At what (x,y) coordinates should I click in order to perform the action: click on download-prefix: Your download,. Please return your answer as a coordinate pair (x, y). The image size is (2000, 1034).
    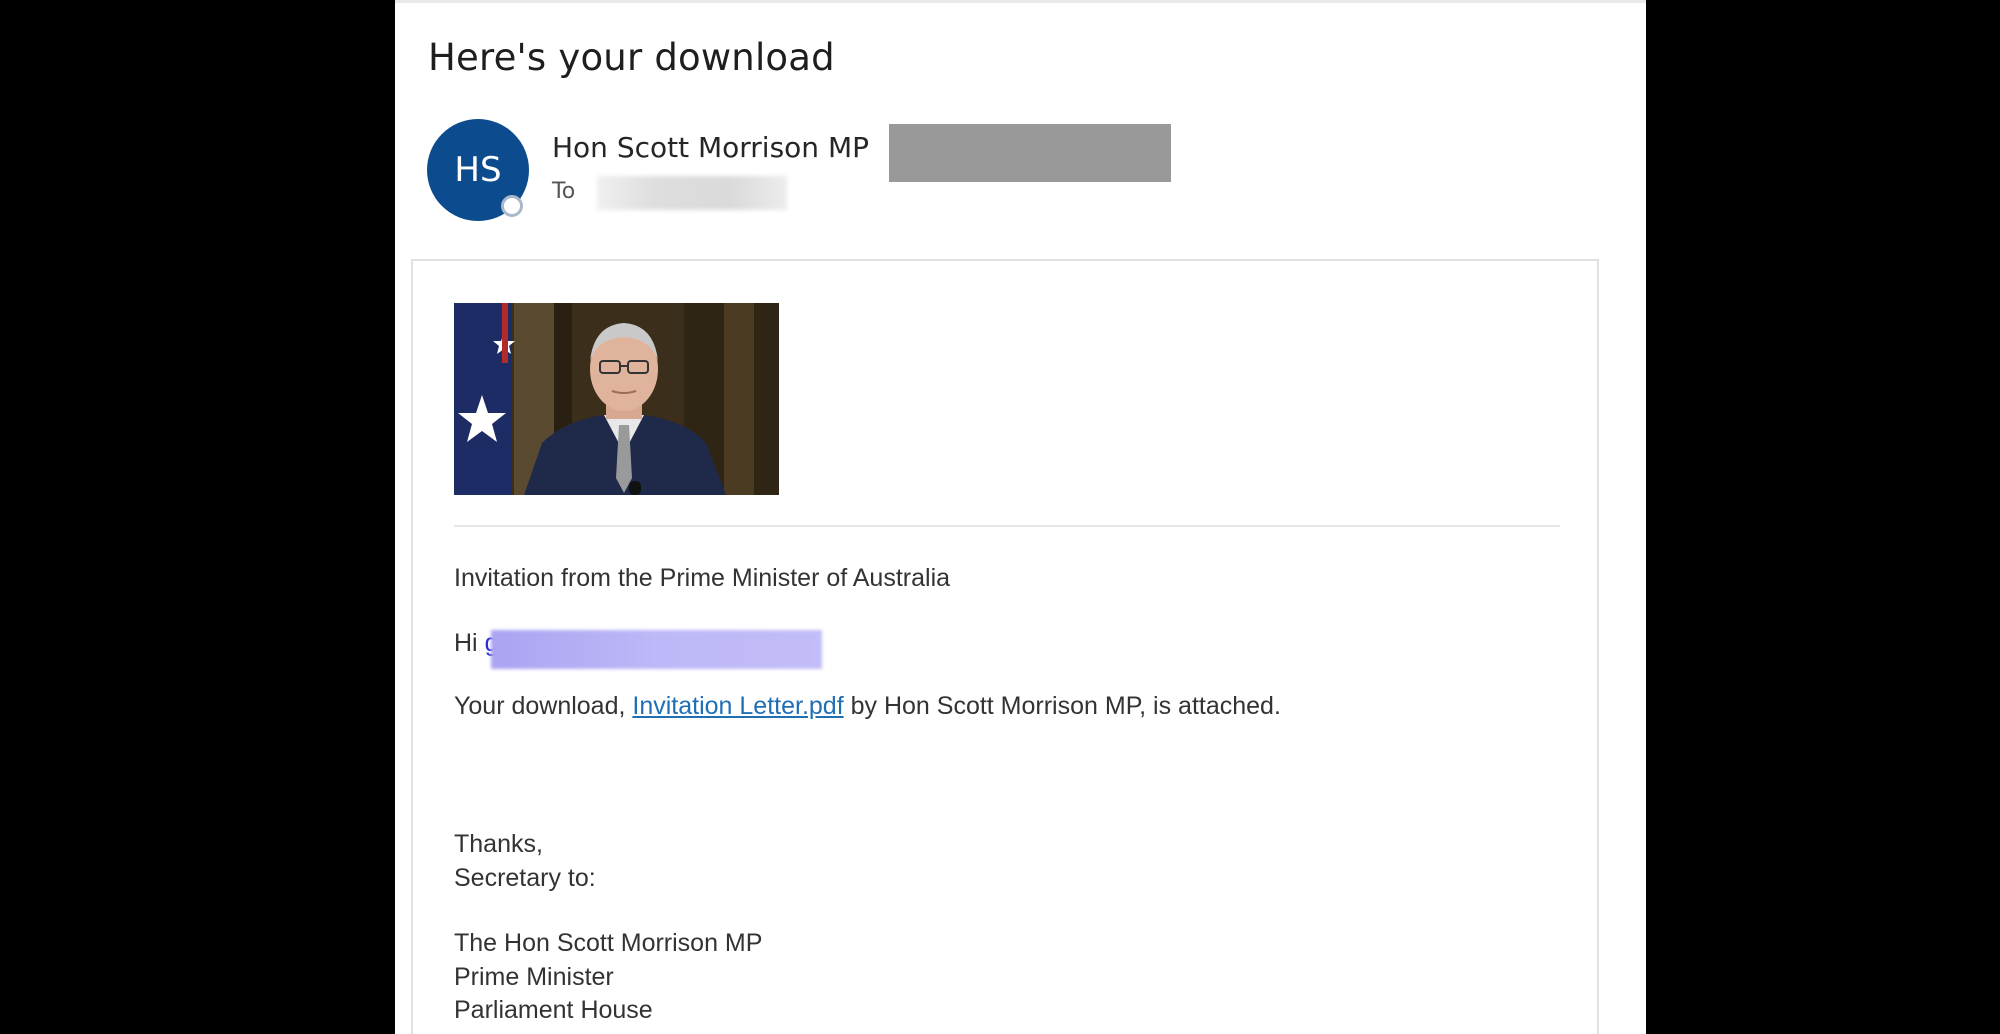
    Looking at the image, I should click on (540, 706).